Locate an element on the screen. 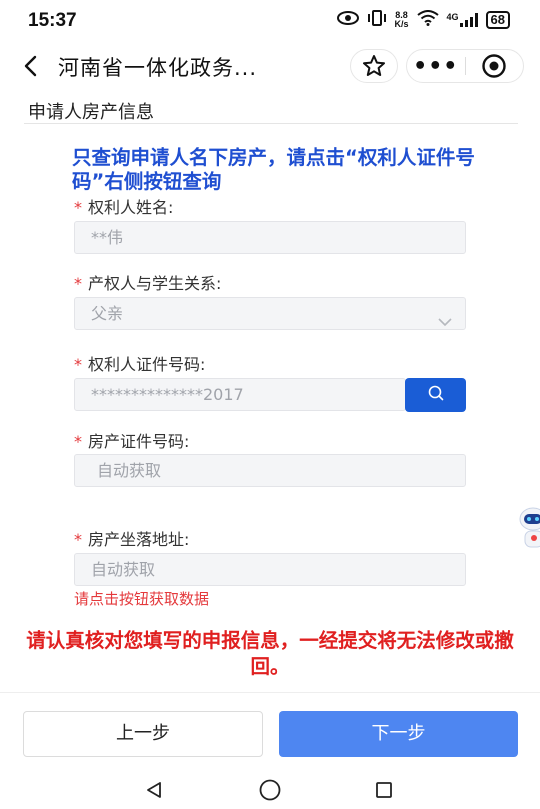 This screenshot has width=540, height=809. vibrate-icon is located at coordinates (377, 19).